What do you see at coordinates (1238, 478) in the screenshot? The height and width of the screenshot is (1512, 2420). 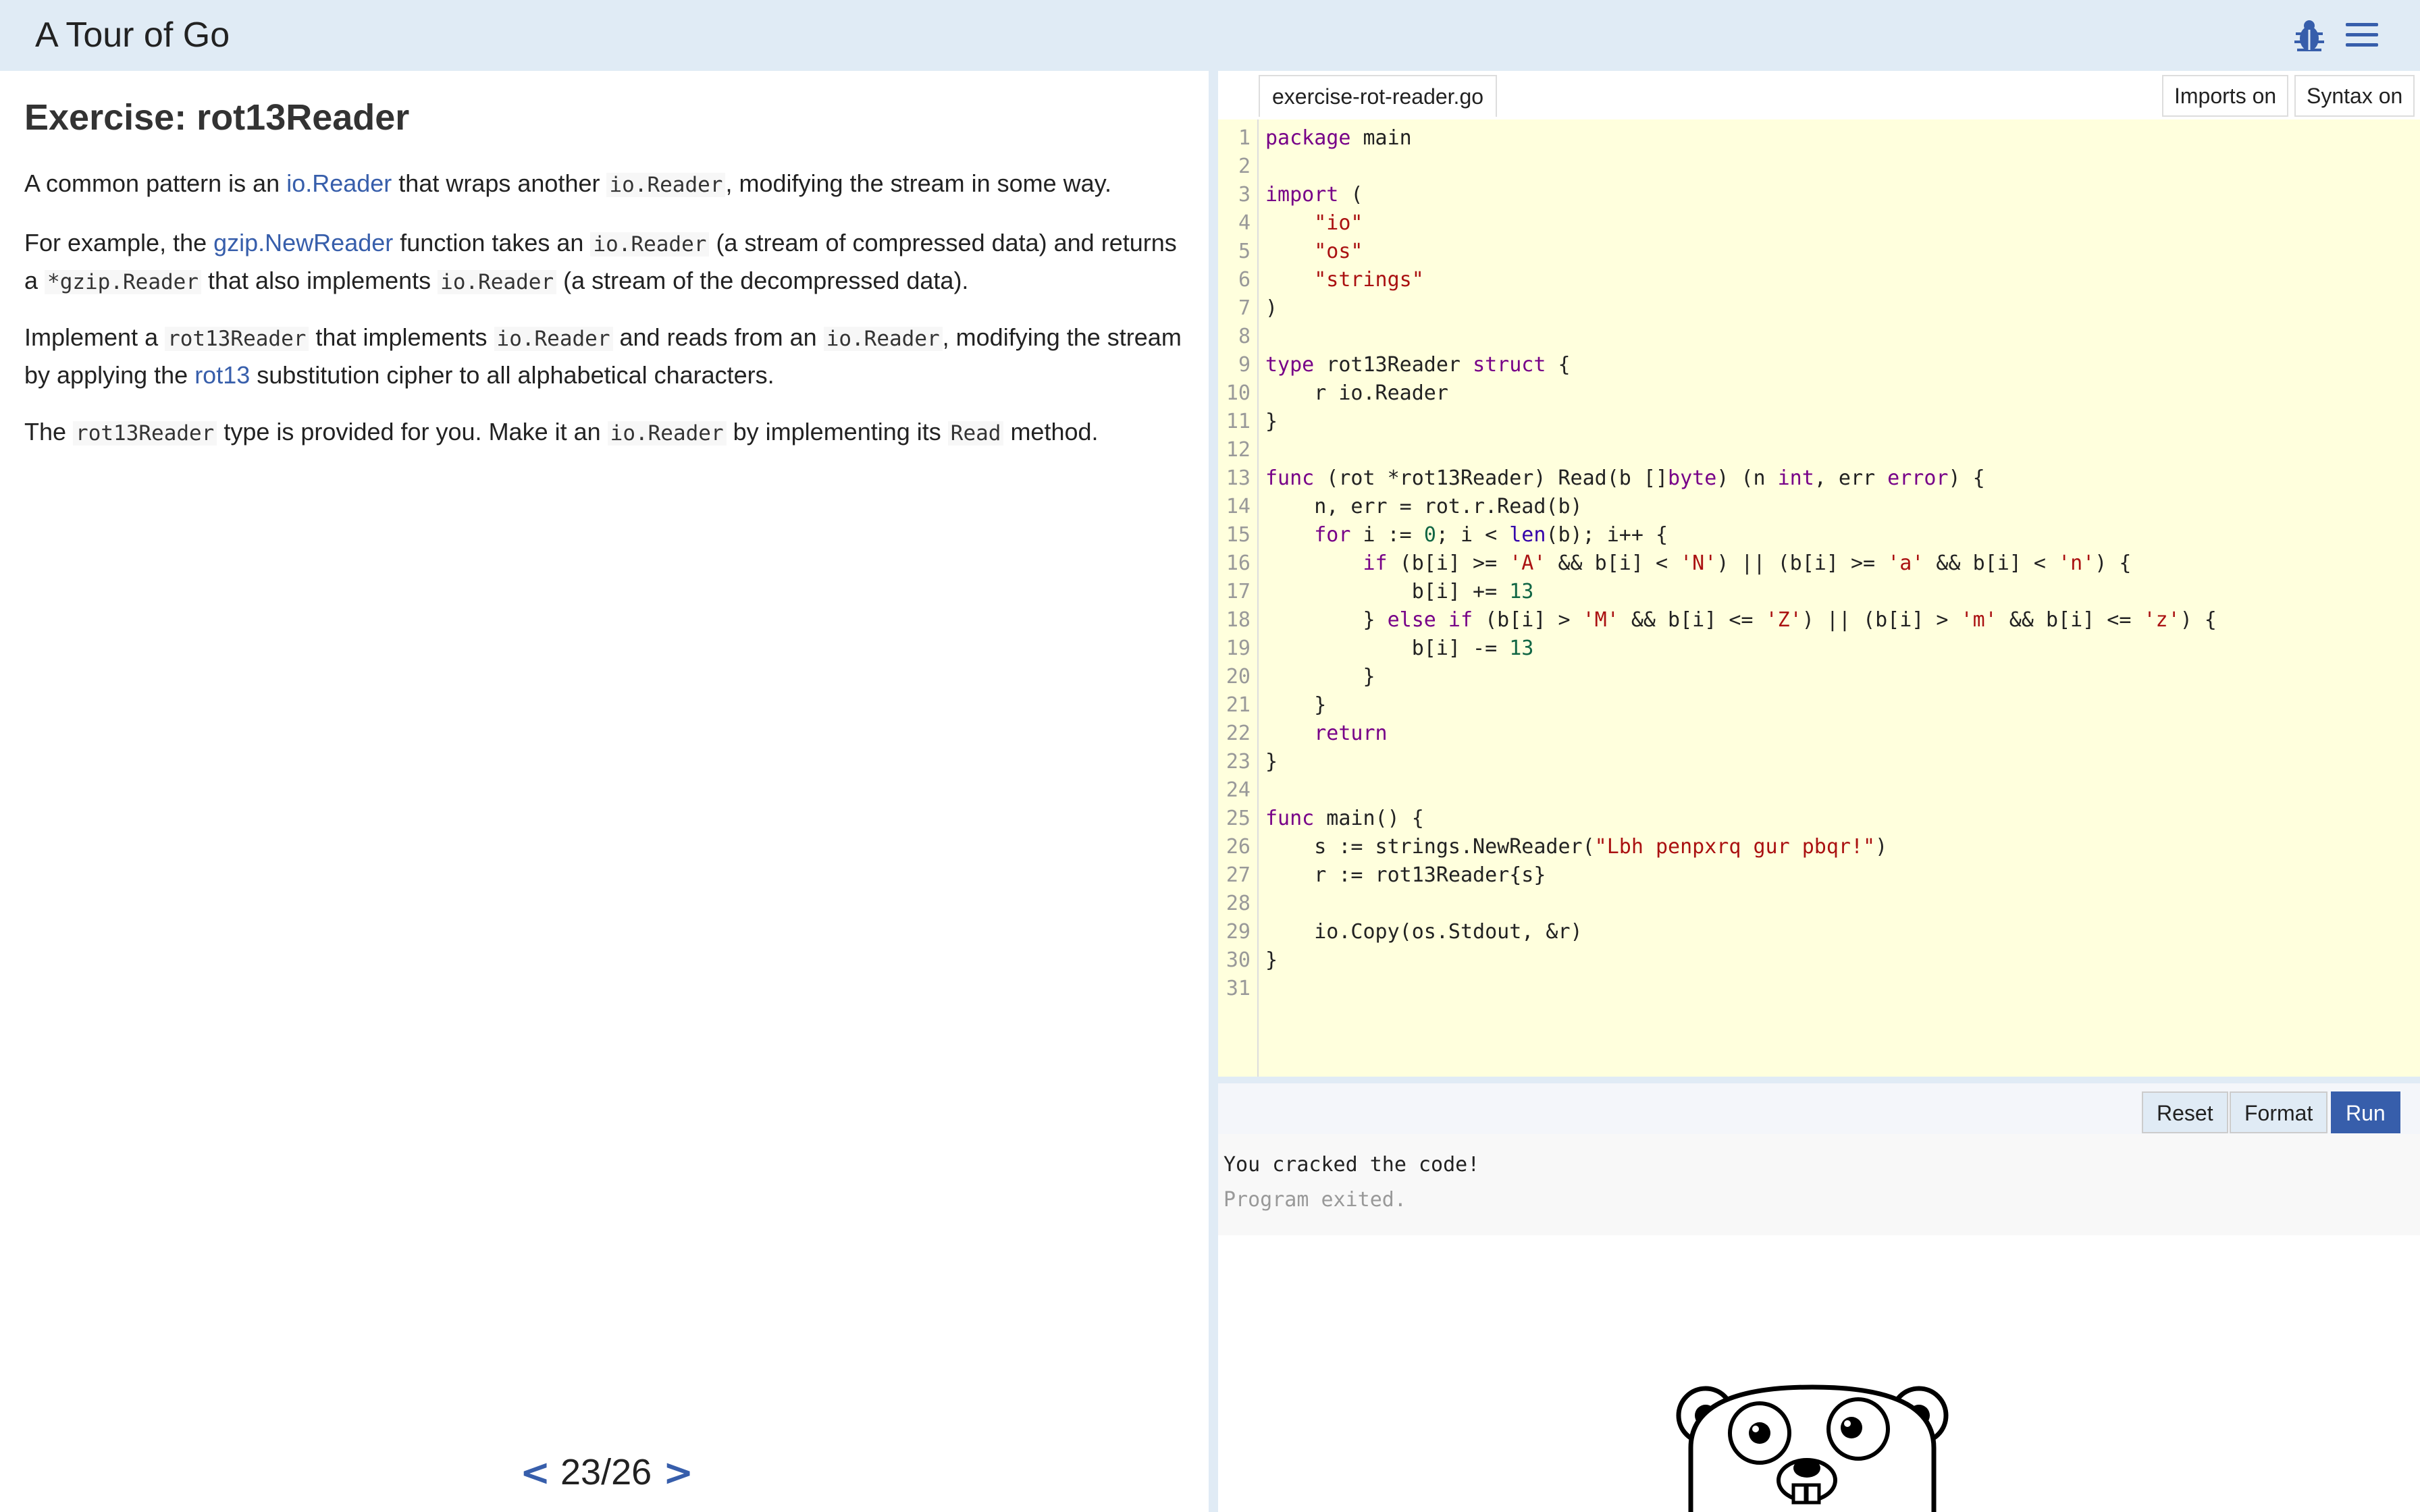 I see `line-number: 13` at bounding box center [1238, 478].